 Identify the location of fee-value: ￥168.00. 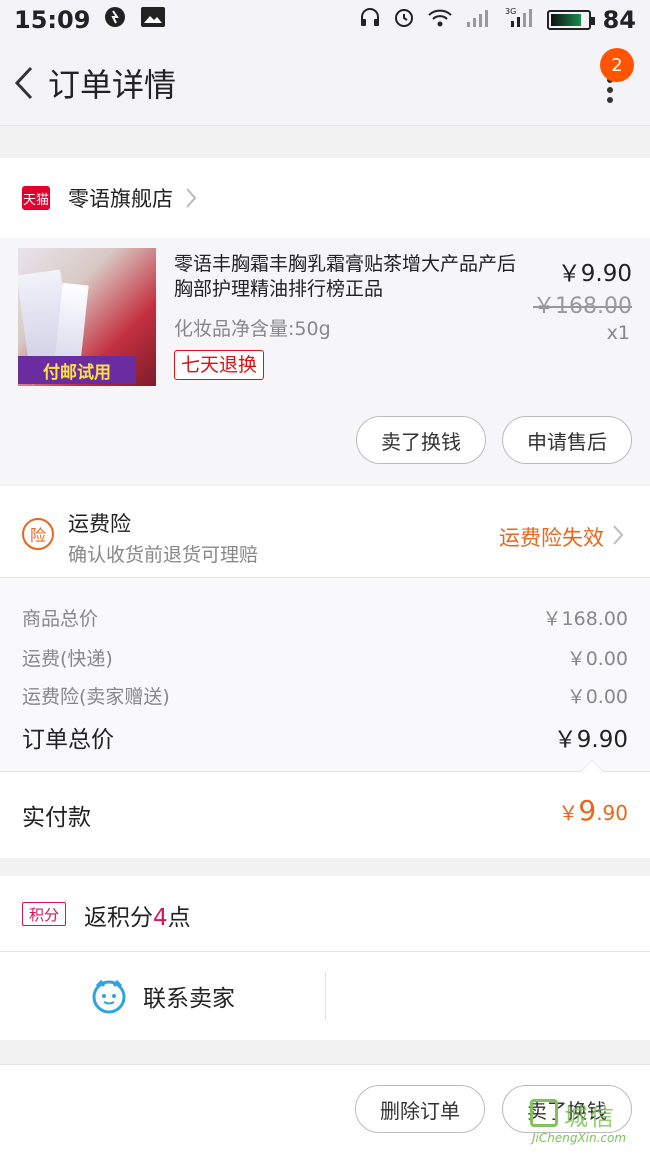
(585, 619).